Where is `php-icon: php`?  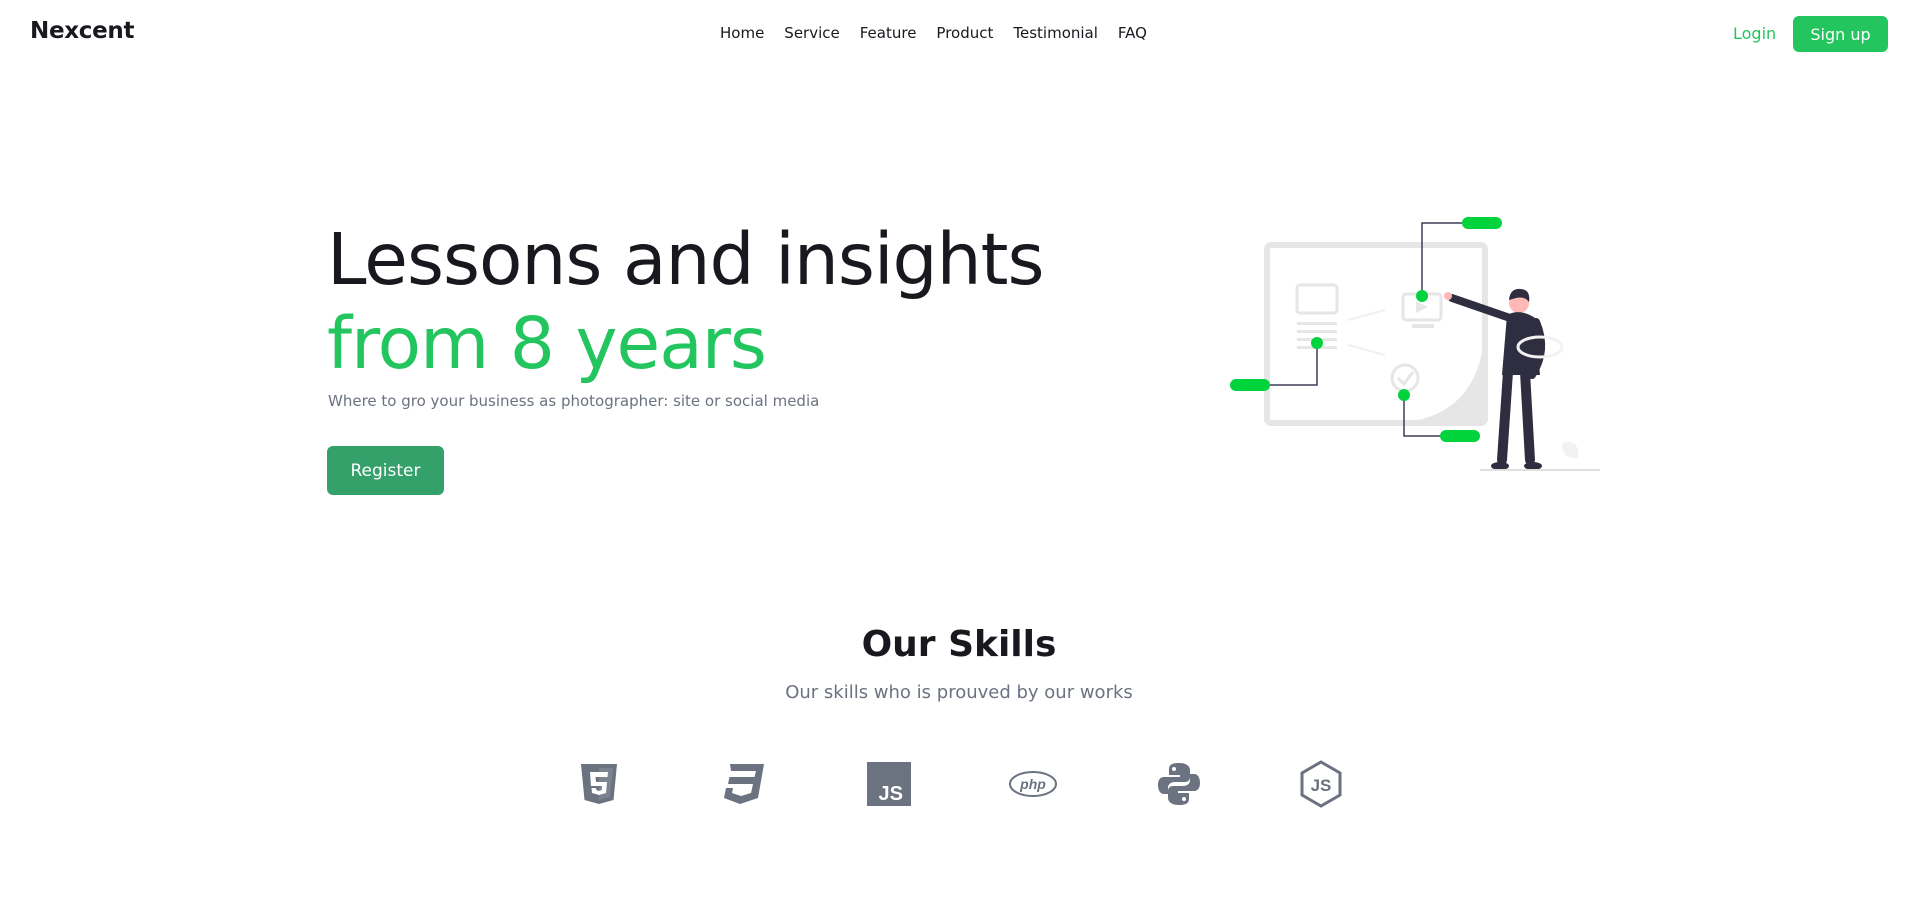 php-icon: php is located at coordinates (1033, 784).